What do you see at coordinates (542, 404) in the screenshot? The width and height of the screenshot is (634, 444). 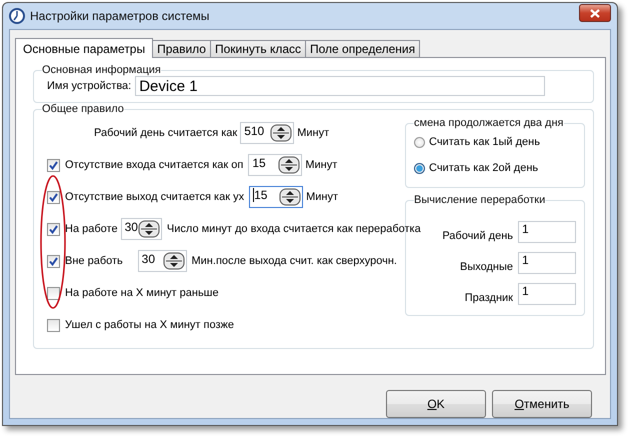 I see `dialog-button: Отменить` at bounding box center [542, 404].